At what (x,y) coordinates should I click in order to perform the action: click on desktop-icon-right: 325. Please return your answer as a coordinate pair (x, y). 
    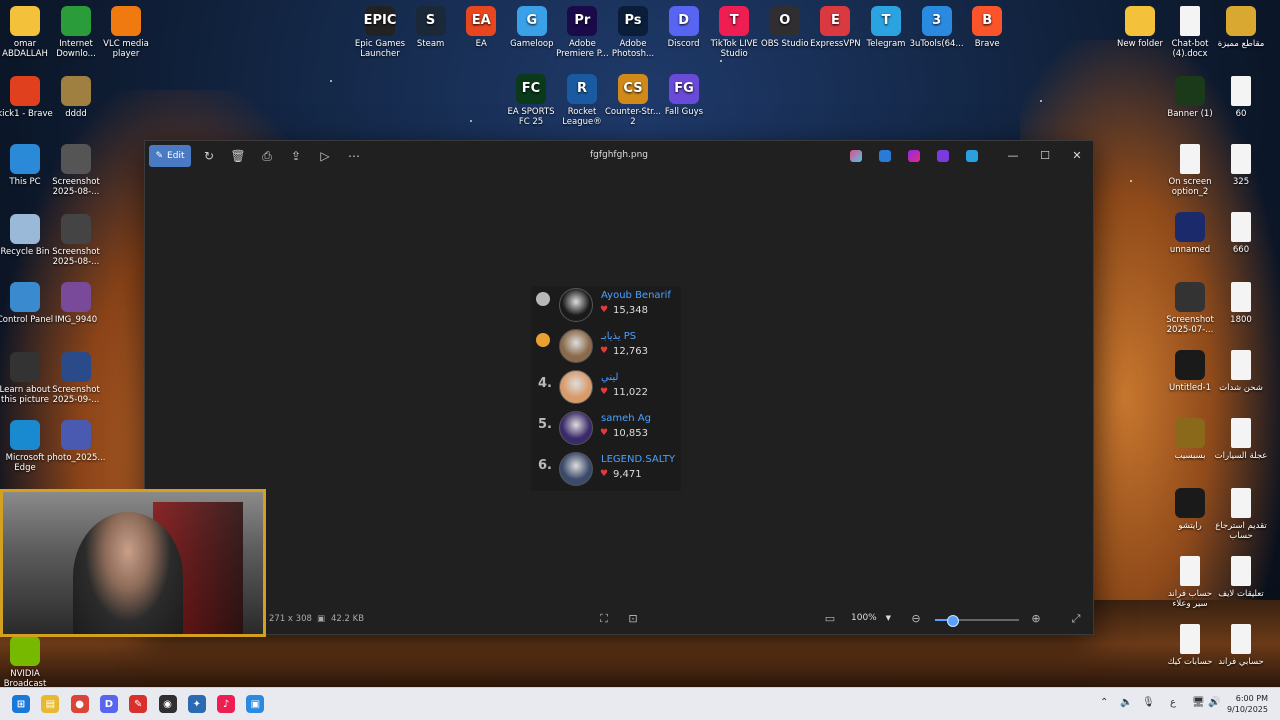
    Looking at the image, I should click on (1241, 165).